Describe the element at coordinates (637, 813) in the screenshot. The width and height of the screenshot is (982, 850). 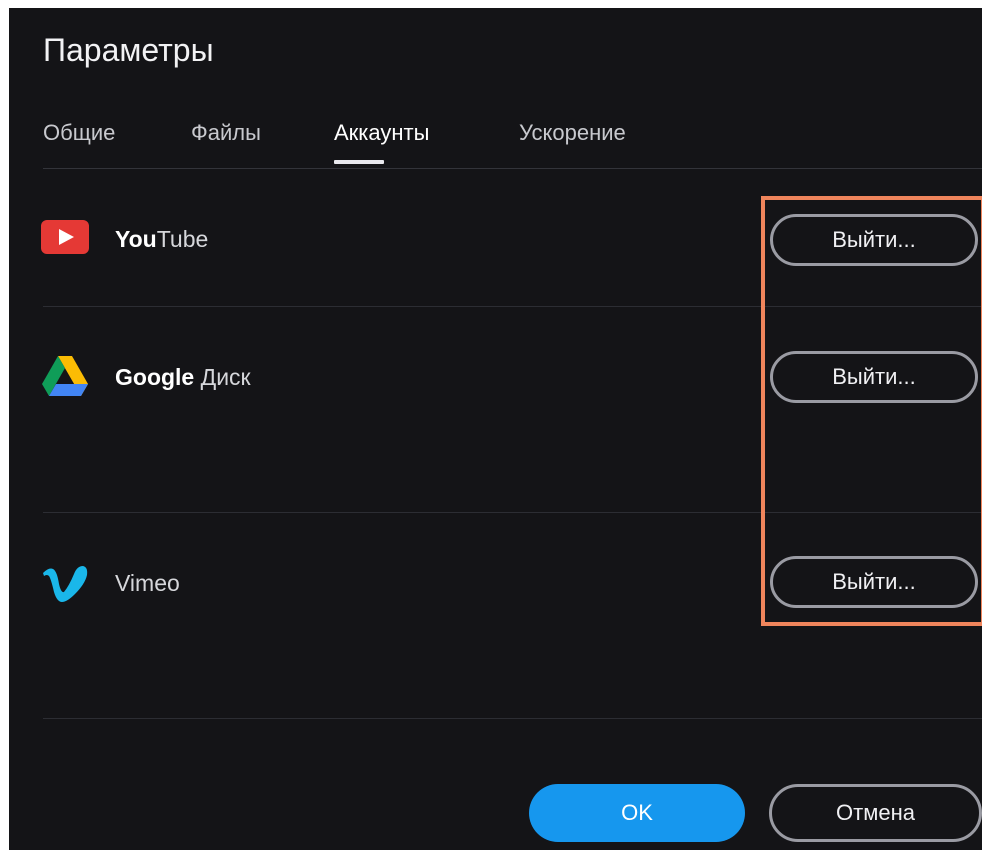
I see `ok-button: OK` at that location.